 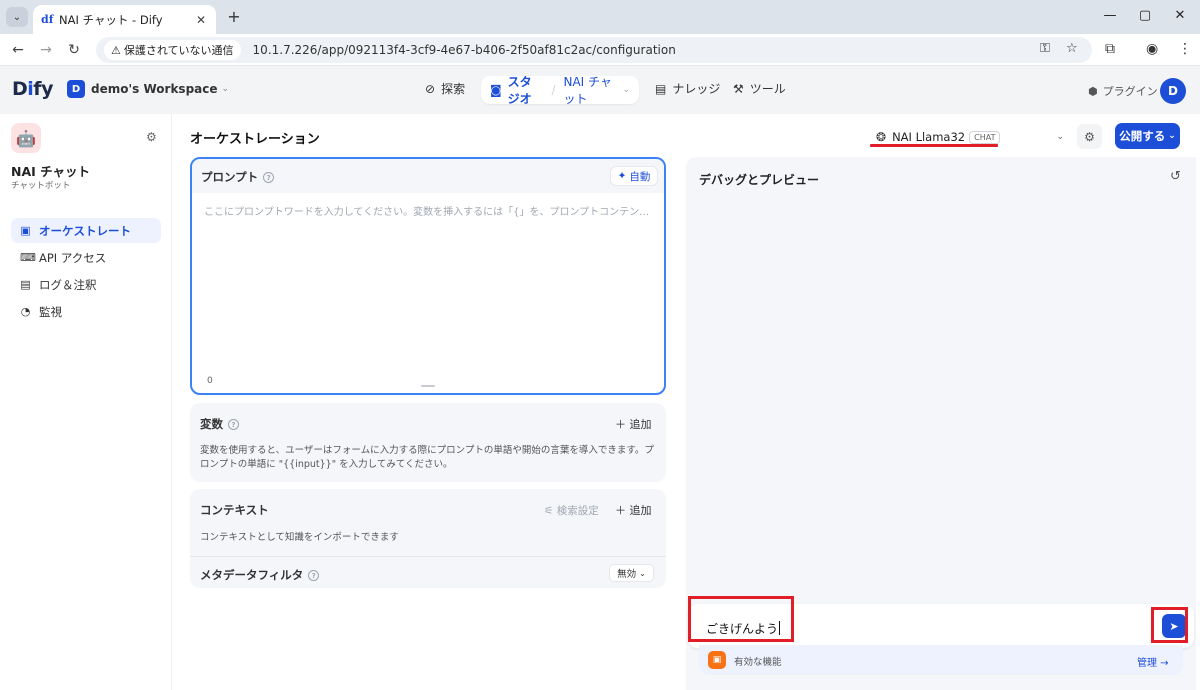 What do you see at coordinates (86, 257) in the screenshot?
I see `sidebar-item-api-access: ⌨ API アクセス` at bounding box center [86, 257].